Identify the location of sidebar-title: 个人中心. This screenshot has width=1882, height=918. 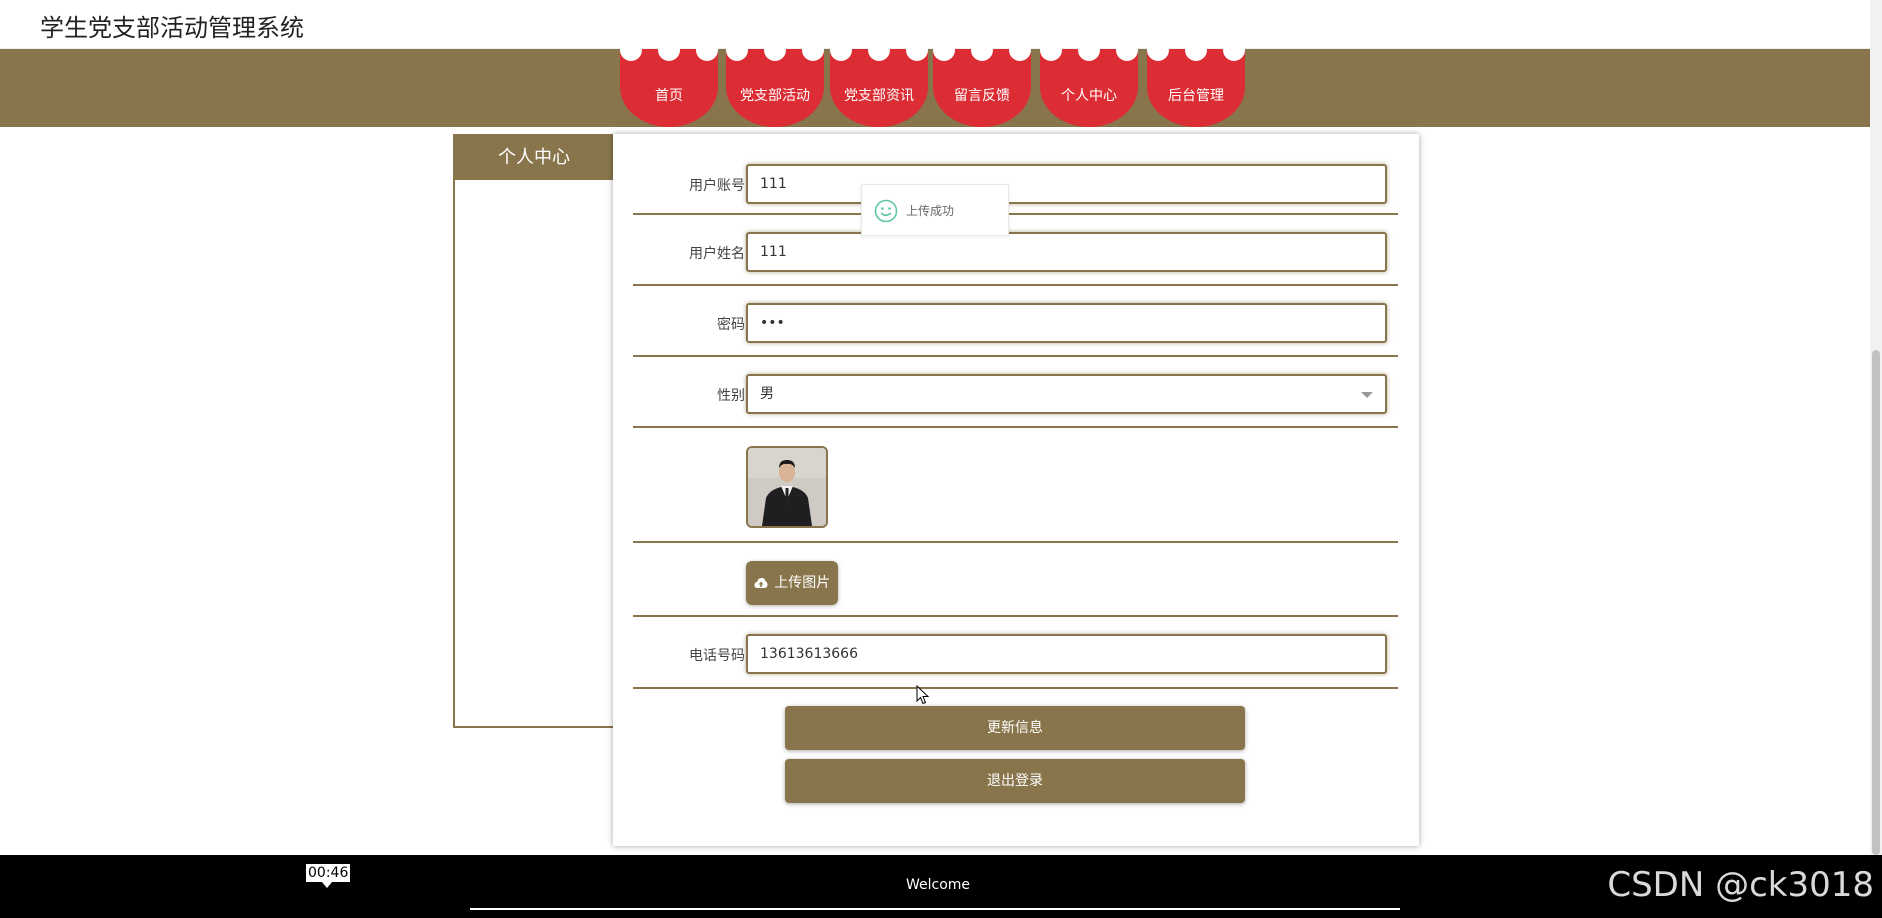
(534, 158).